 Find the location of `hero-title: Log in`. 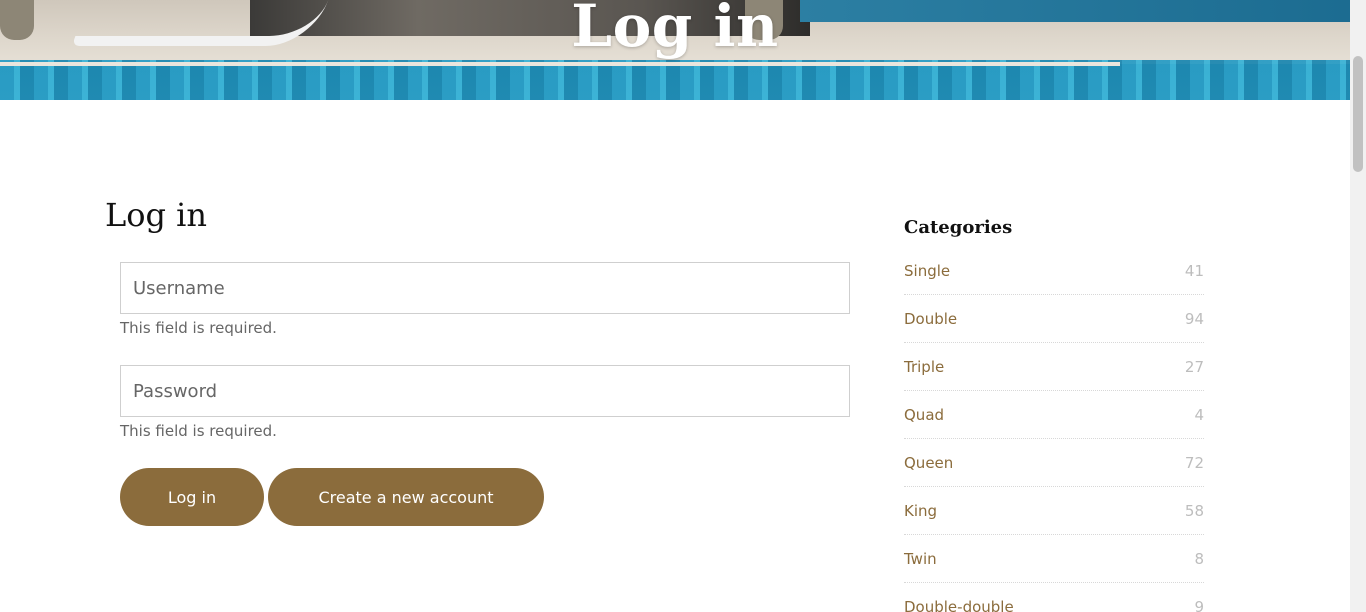

hero-title: Log in is located at coordinates (675, 30).